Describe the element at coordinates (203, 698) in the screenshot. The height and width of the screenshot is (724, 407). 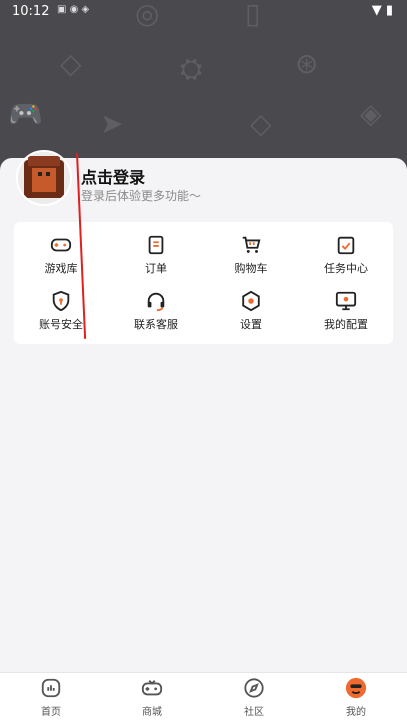
I see `bottom-tab-bar: 首页 商城 社区 我的` at that location.